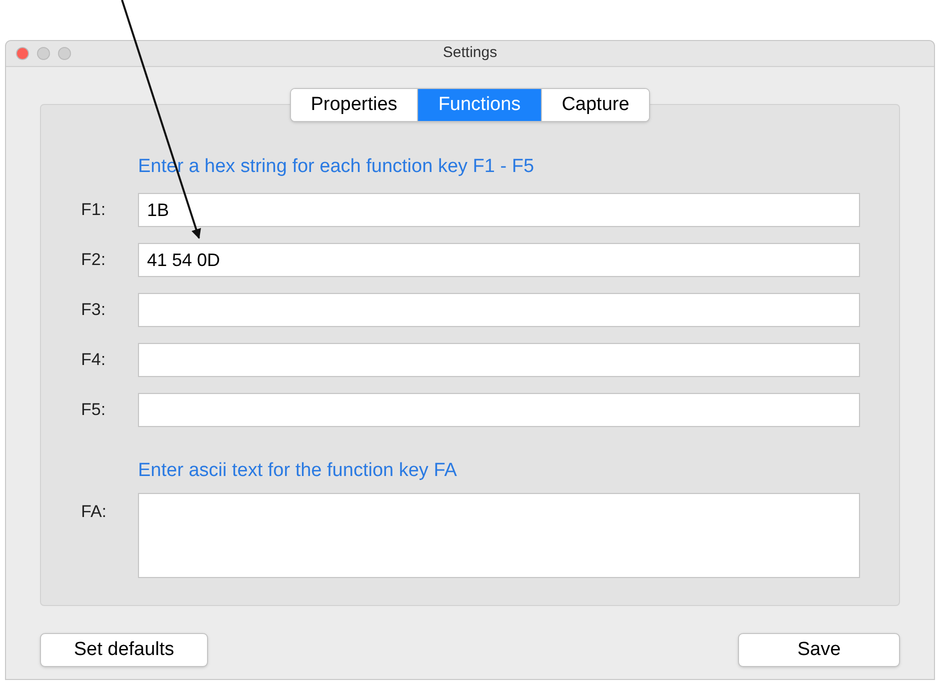 This screenshot has width=940, height=685. I want to click on tab: Capture, so click(595, 105).